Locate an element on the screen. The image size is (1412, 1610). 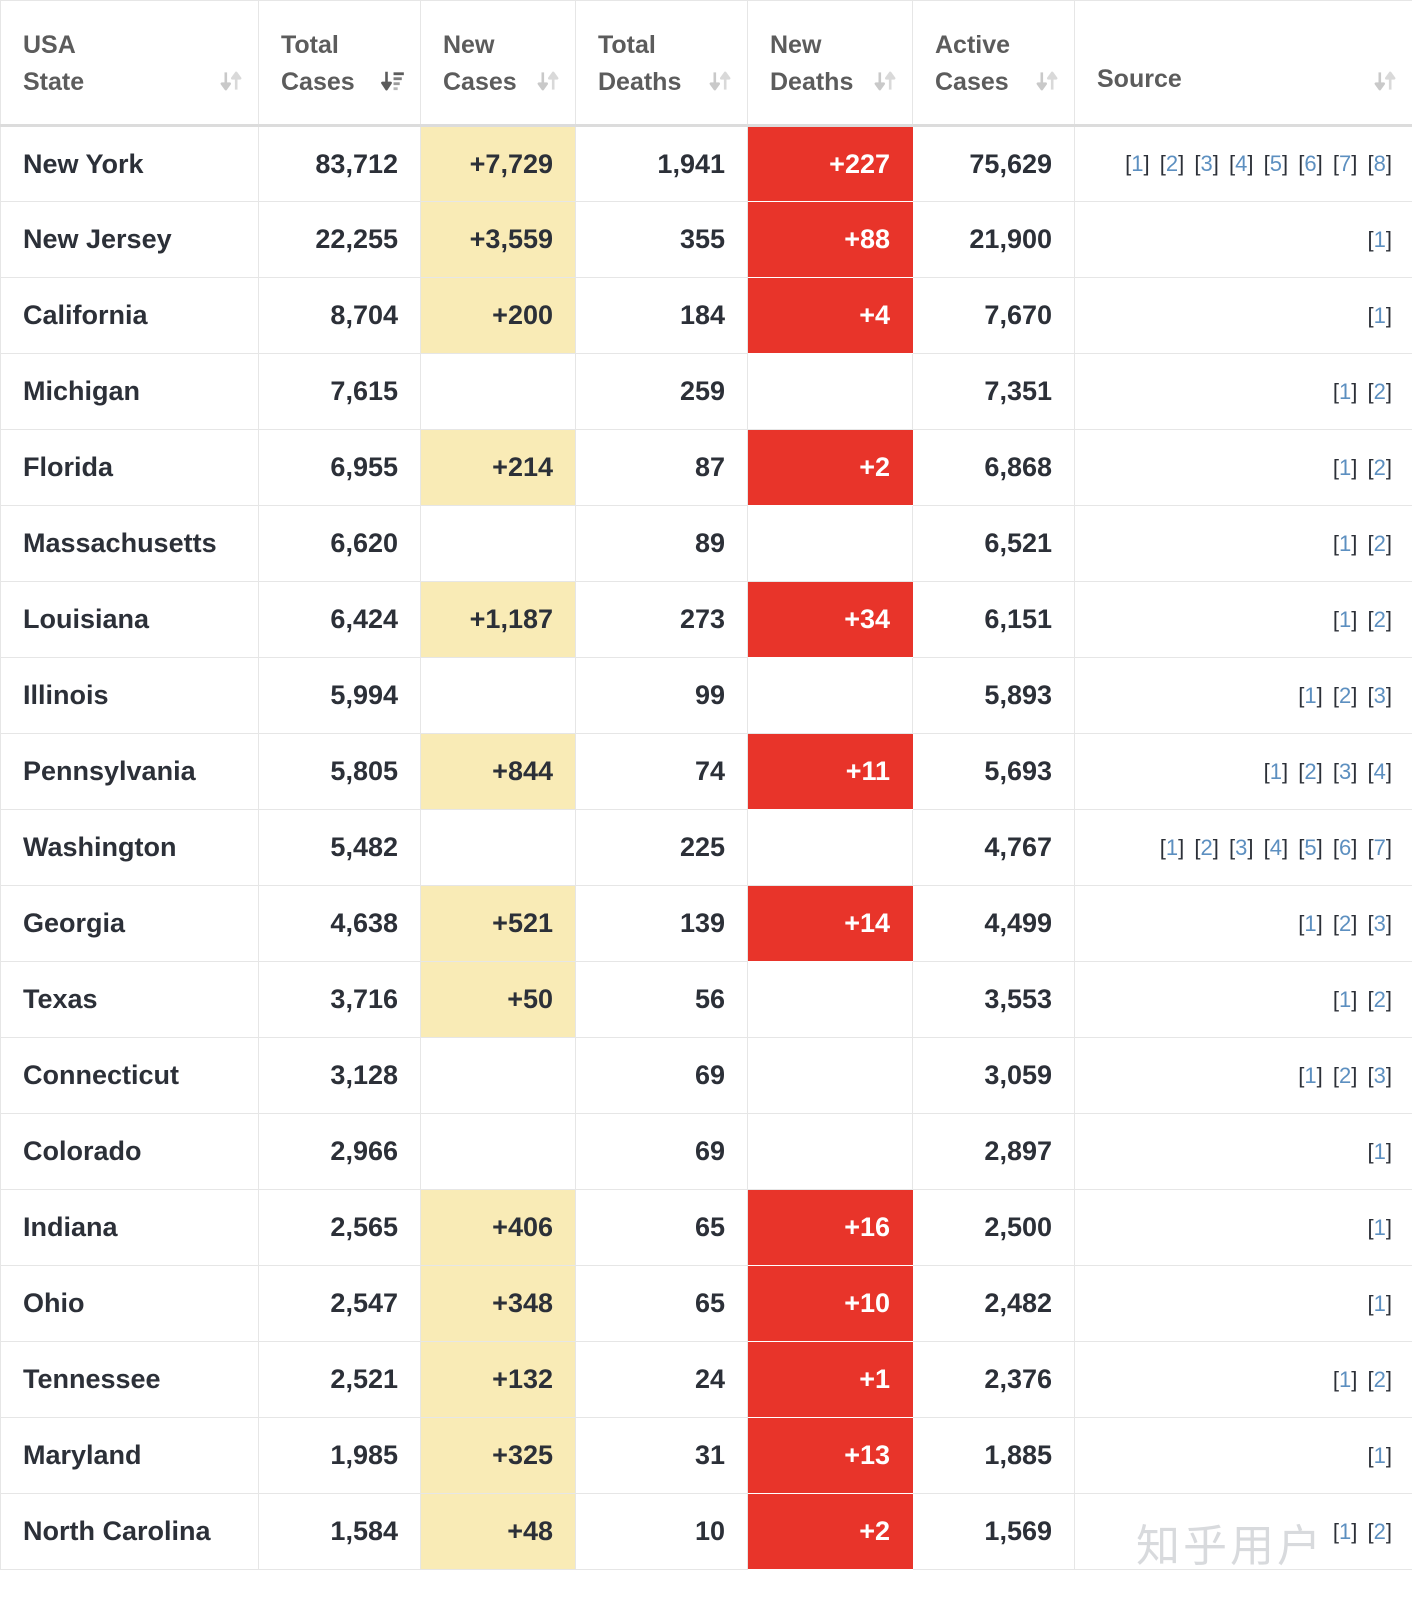
cell-total-deaths: 139 is located at coordinates (661, 923).